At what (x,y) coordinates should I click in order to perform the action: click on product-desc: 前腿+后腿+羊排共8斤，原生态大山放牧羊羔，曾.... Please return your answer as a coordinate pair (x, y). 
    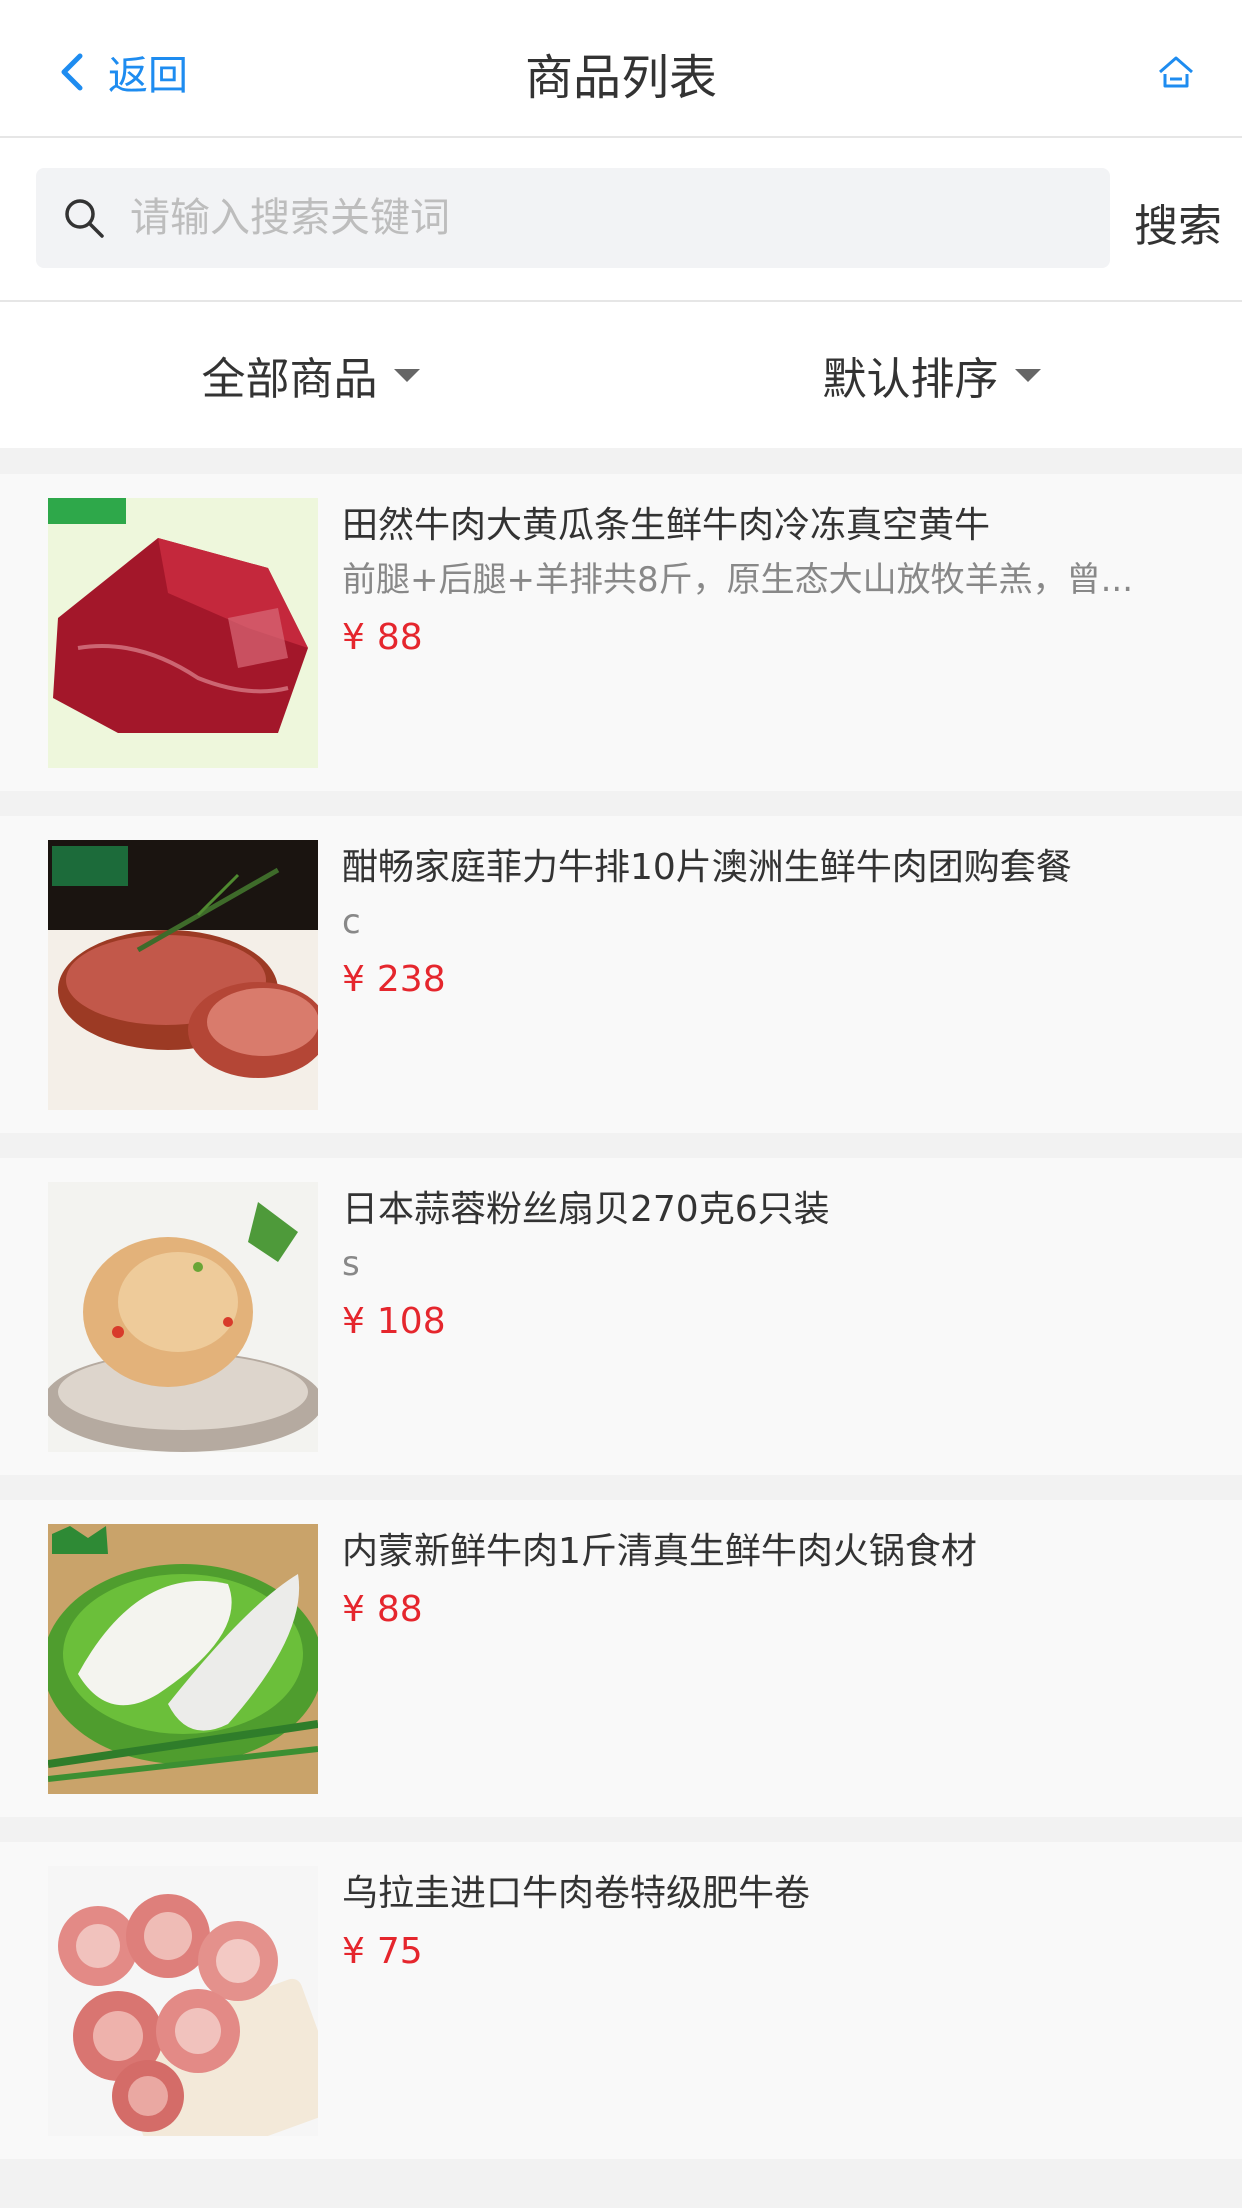
    Looking at the image, I should click on (738, 580).